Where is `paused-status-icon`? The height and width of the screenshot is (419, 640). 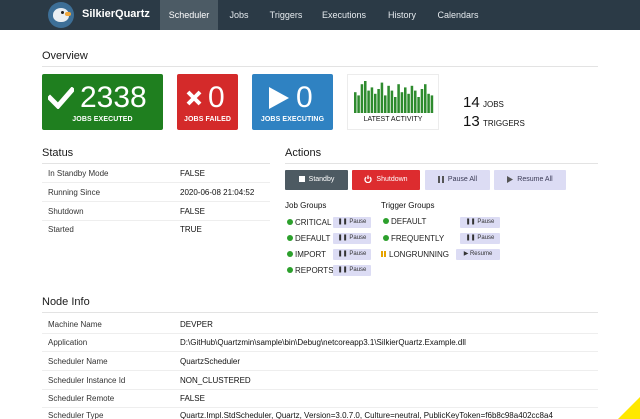
paused-status-icon is located at coordinates (384, 254).